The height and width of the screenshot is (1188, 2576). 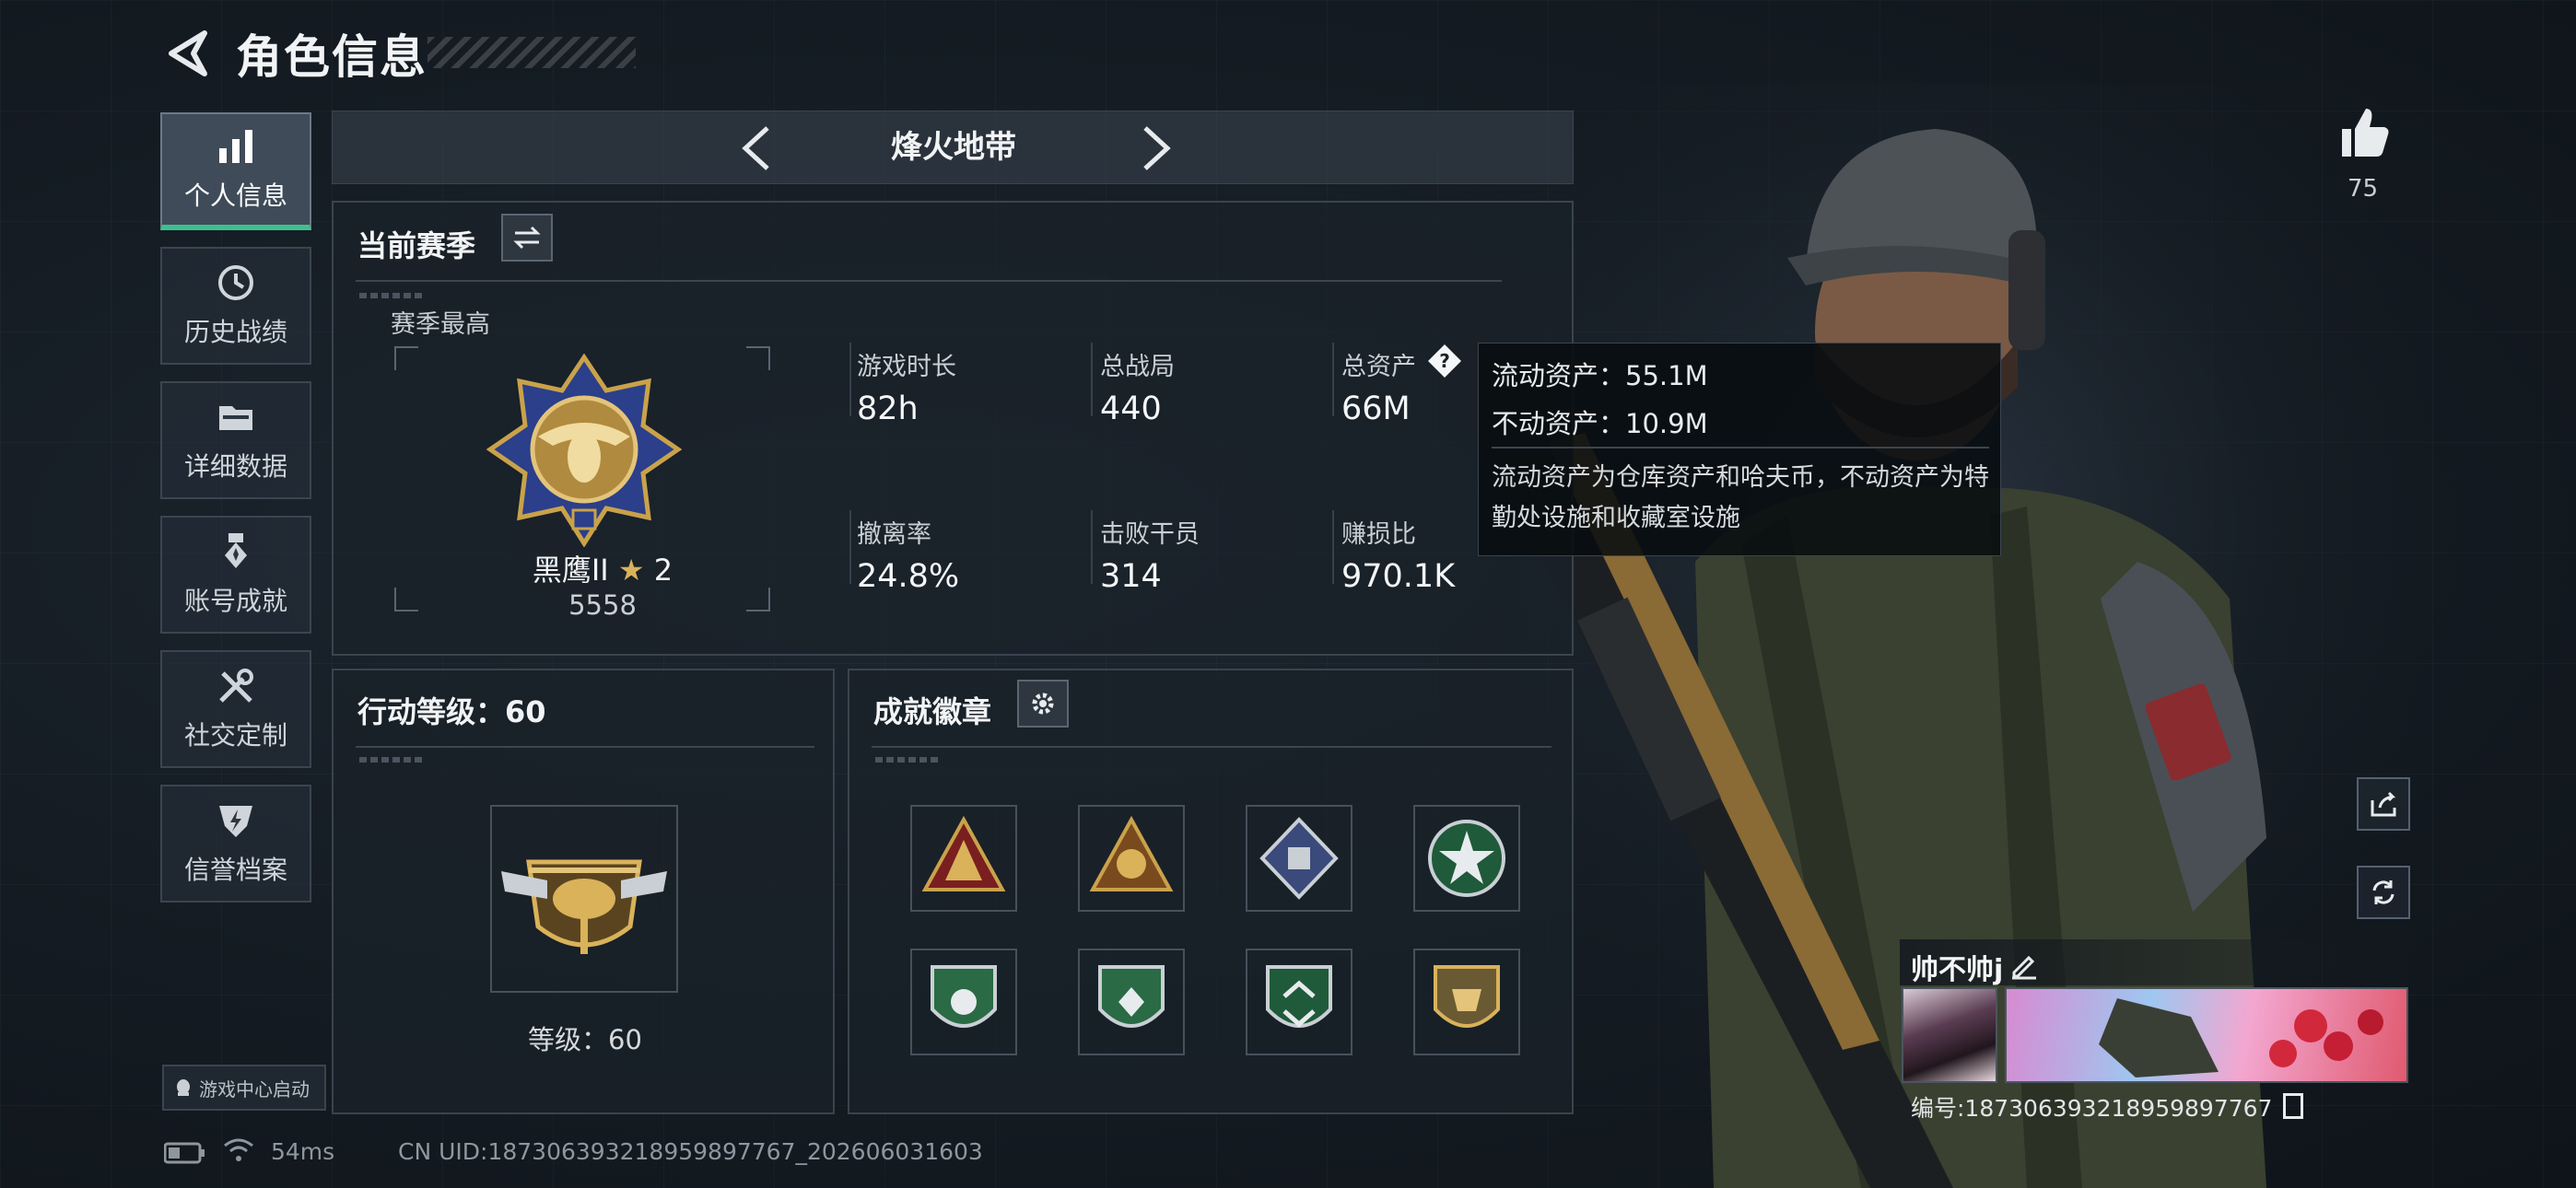 What do you see at coordinates (527, 238) in the screenshot?
I see `season-switch-button` at bounding box center [527, 238].